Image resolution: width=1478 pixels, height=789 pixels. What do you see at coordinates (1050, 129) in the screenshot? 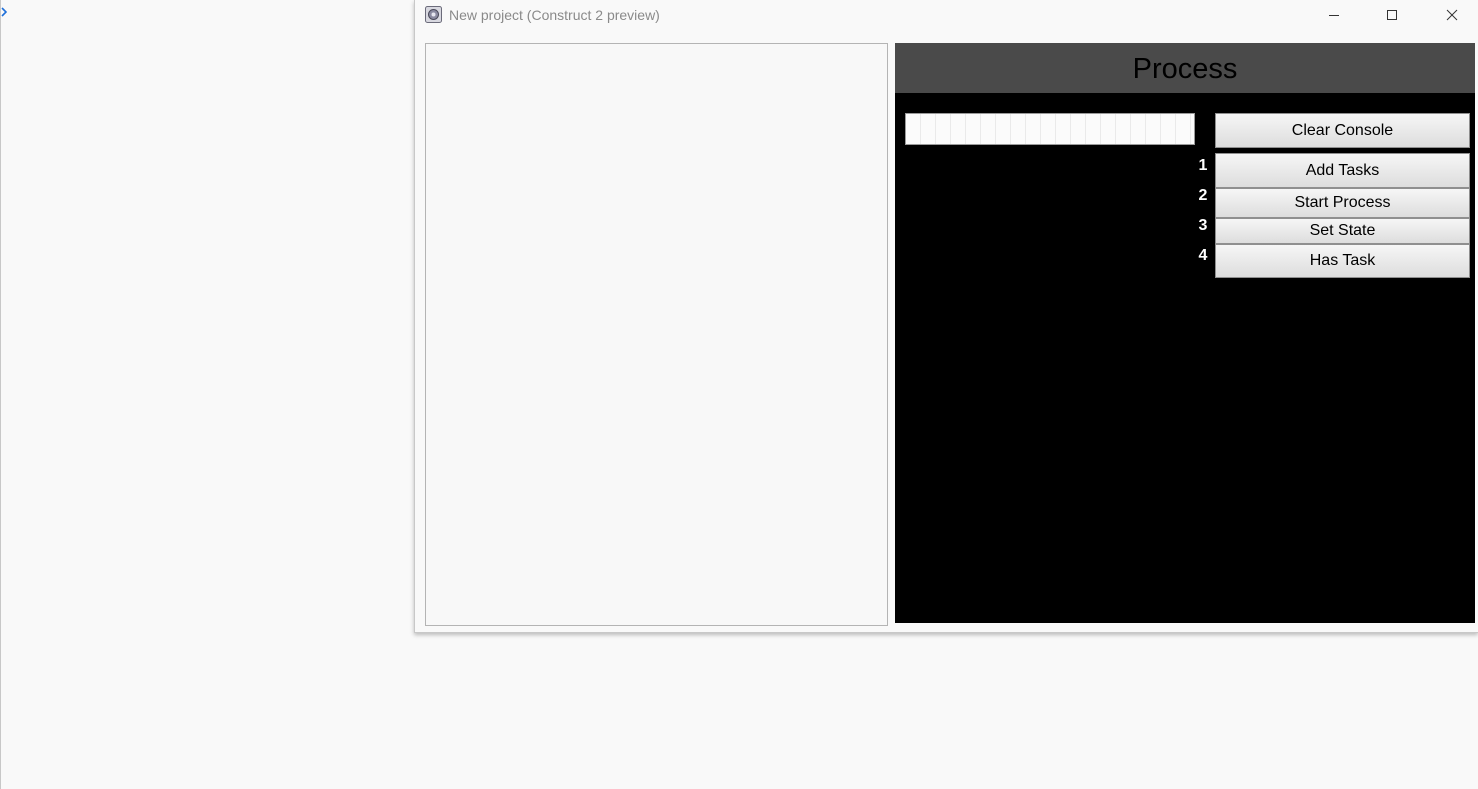
I see `console-input` at bounding box center [1050, 129].